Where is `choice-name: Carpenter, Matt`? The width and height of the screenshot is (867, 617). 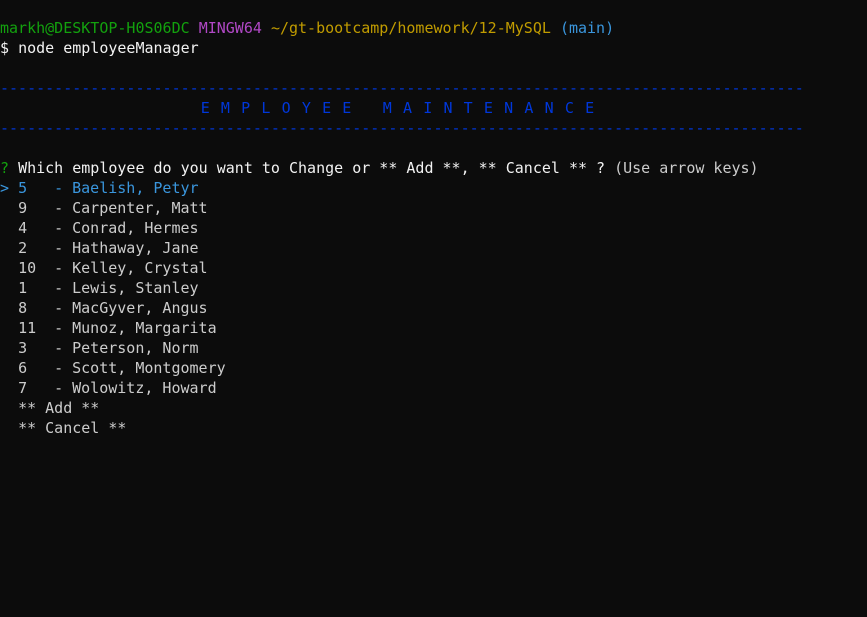 choice-name: Carpenter, Matt is located at coordinates (140, 208).